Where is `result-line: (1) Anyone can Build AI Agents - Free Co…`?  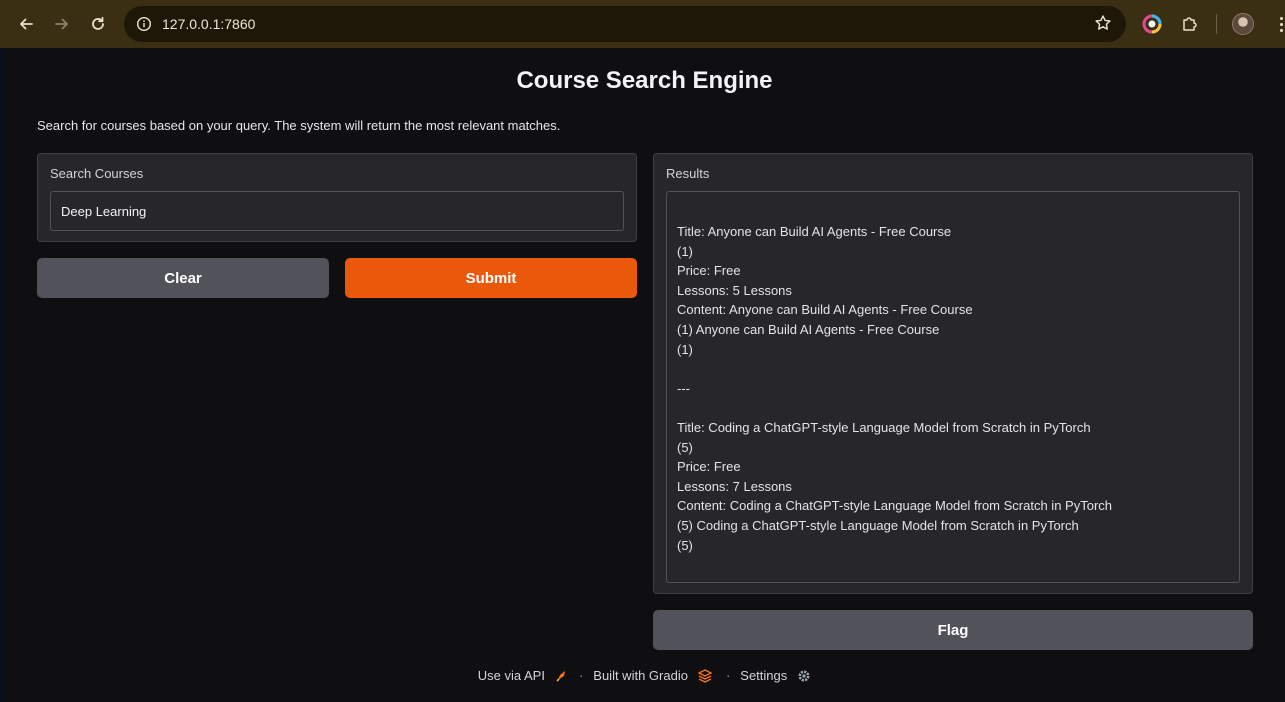 result-line: (1) Anyone can Build AI Agents - Free Co… is located at coordinates (808, 329).